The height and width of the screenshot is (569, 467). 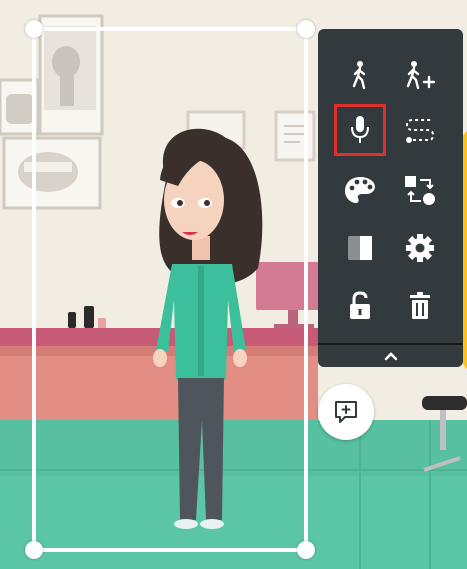 I want to click on resize-handle-top-right, so click(x=306, y=29).